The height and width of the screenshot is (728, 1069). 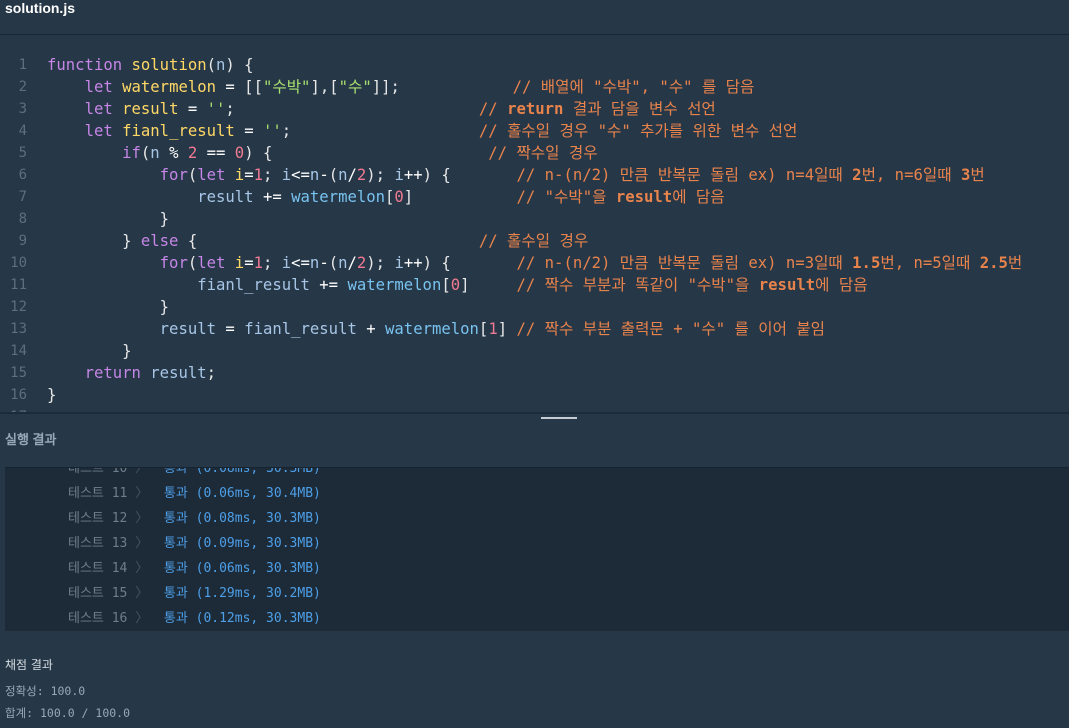 I want to click on test-result-status: 통과 (0.08ms, 30.3MB), so click(x=242, y=471).